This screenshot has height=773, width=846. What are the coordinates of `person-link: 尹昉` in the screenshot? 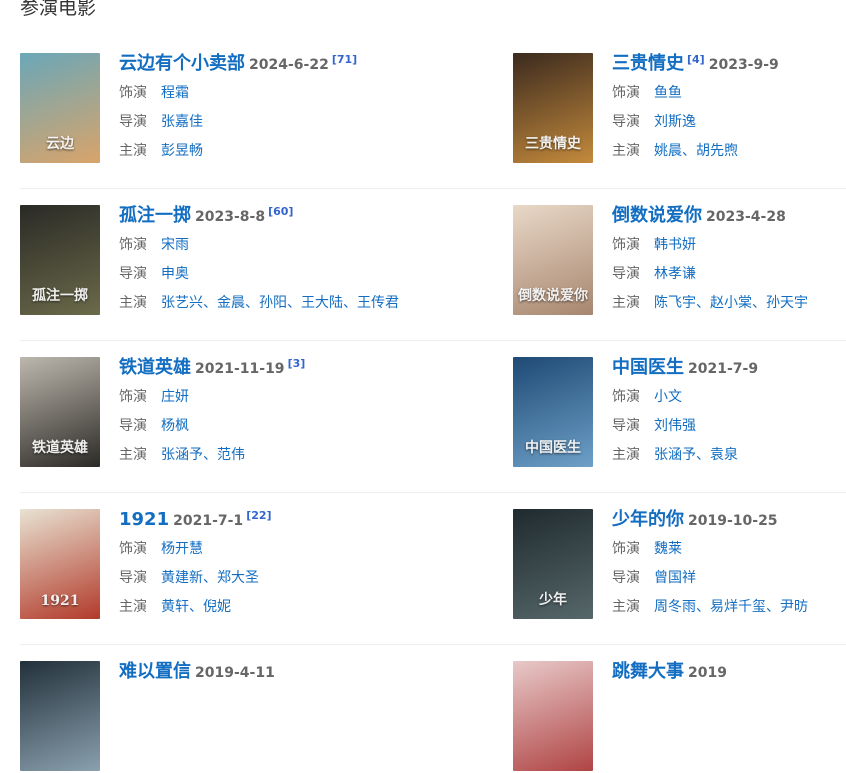 It's located at (794, 607).